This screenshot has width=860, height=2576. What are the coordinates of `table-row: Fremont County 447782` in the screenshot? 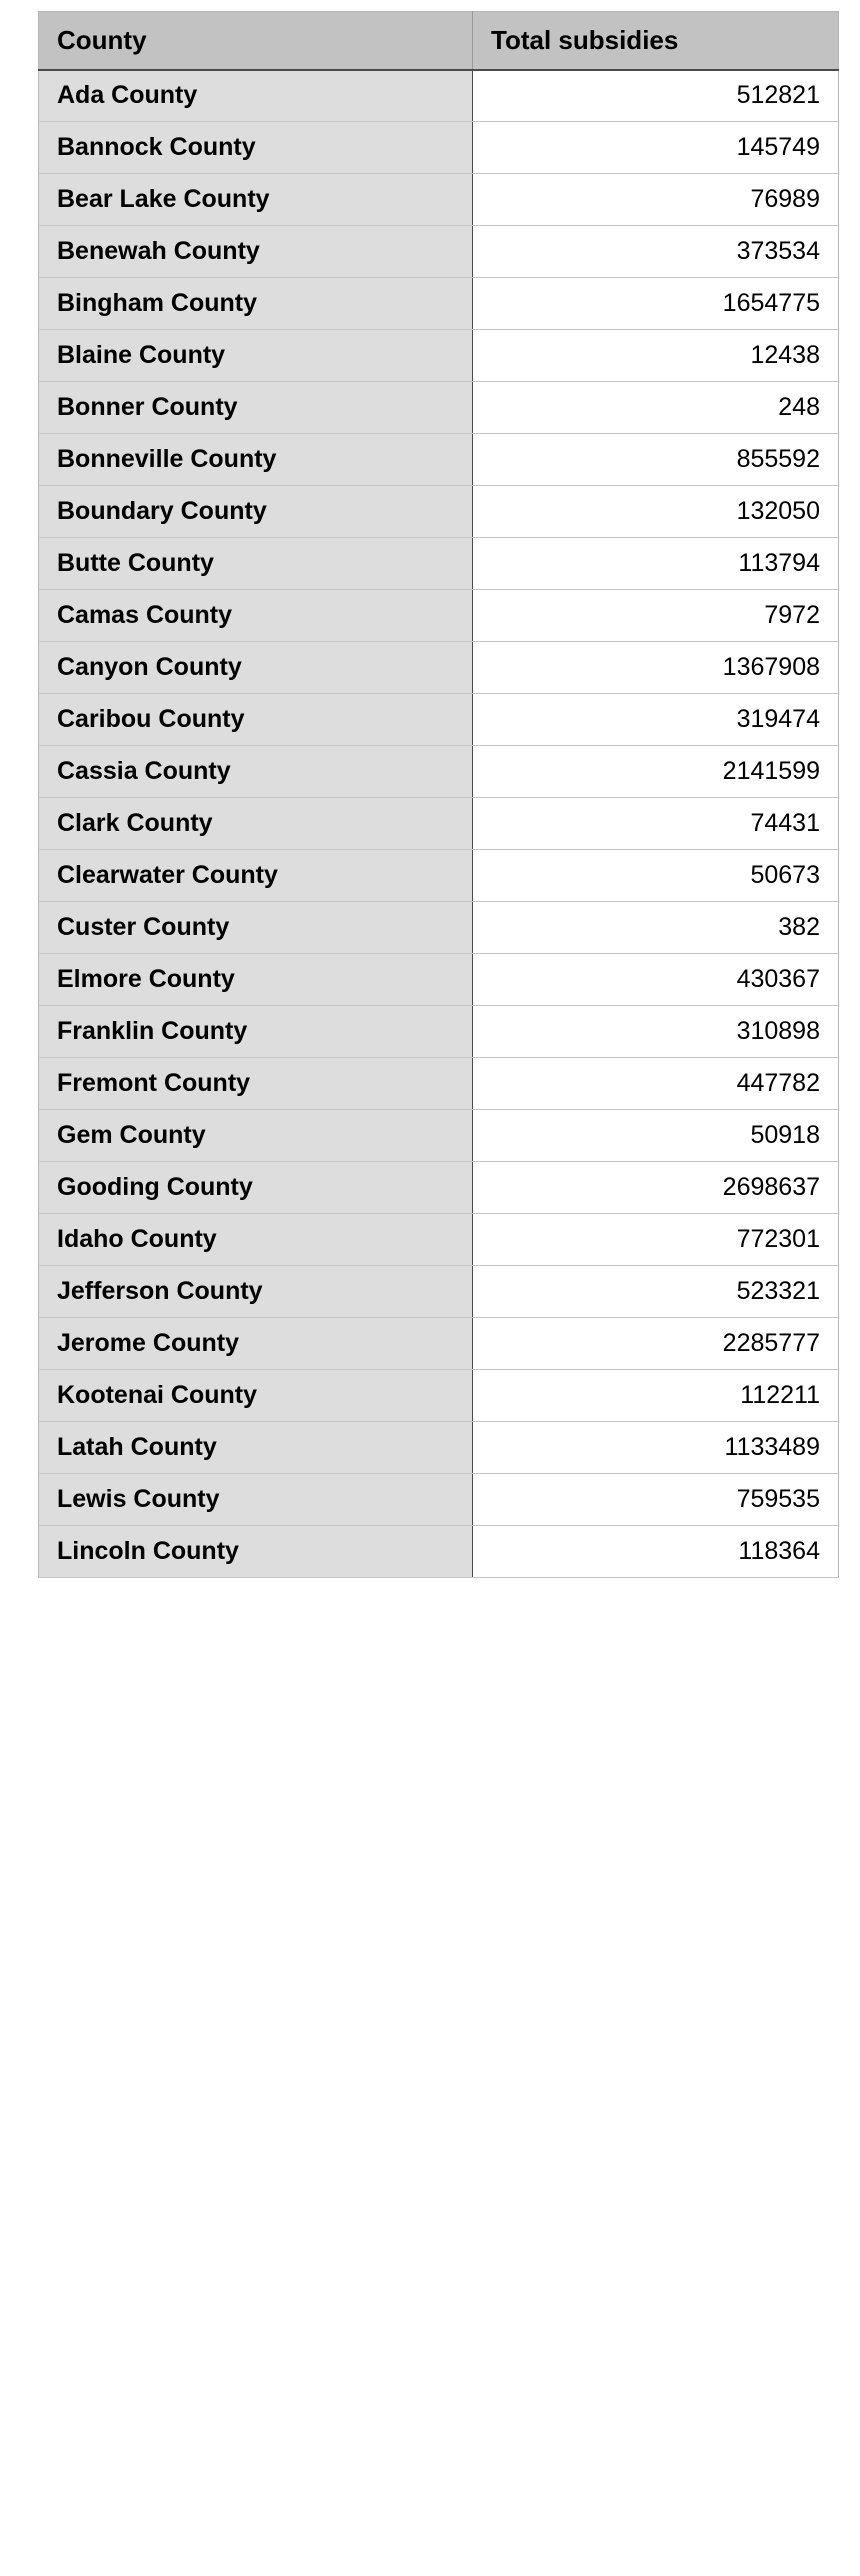 It's located at (438, 1083).